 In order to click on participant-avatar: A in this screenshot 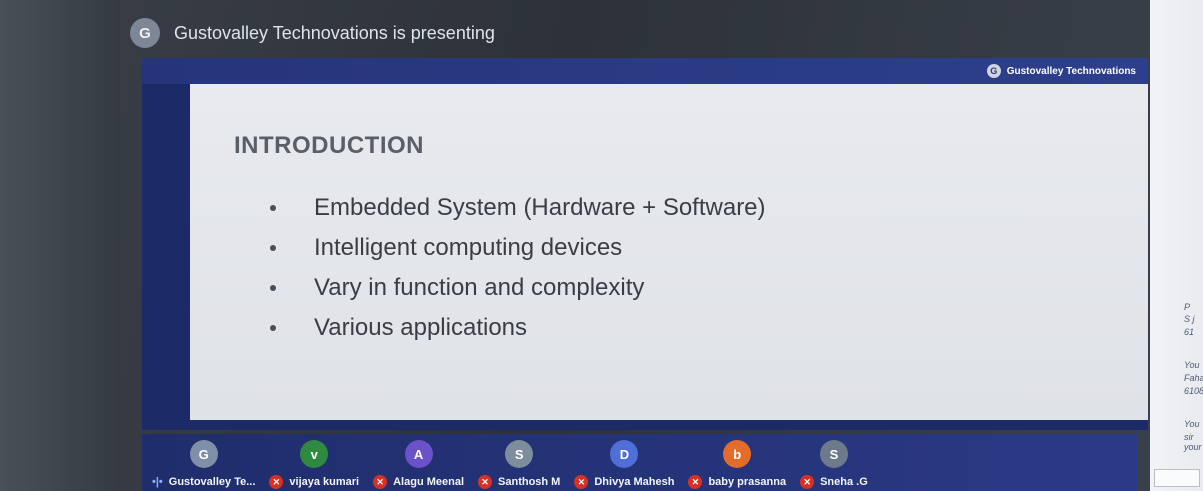, I will do `click(418, 454)`.